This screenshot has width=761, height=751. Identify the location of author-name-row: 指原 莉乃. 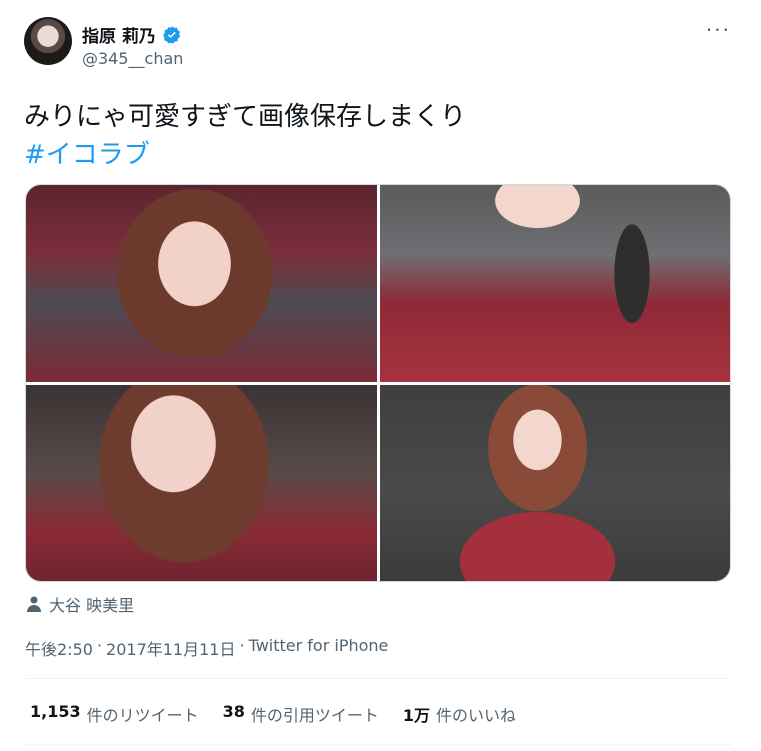
(132, 34).